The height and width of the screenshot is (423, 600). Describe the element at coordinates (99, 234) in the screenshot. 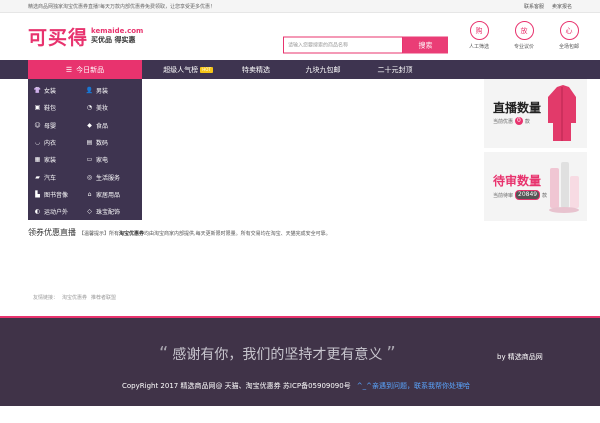

I see `coupon-tip-prefix: 【温馨提示】所有` at that location.